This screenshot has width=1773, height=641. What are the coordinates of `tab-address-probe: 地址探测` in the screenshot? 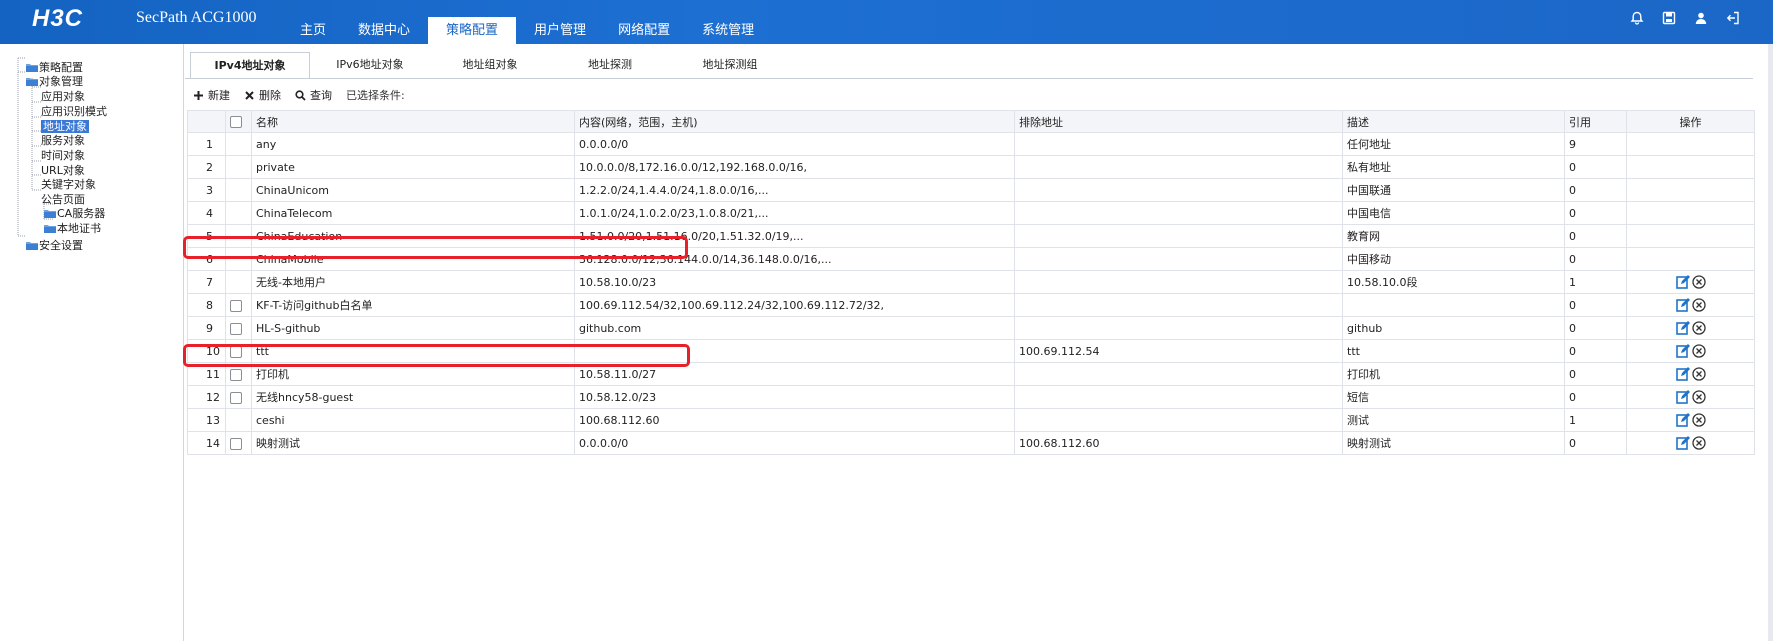 It's located at (610, 65).